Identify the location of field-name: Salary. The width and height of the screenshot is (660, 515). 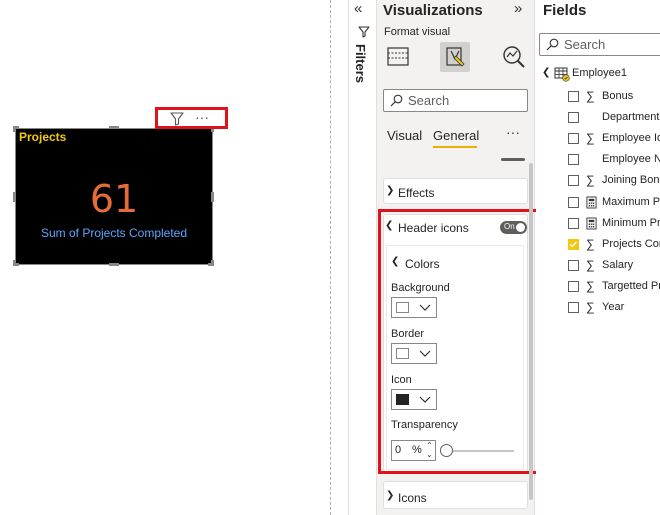
(618, 264).